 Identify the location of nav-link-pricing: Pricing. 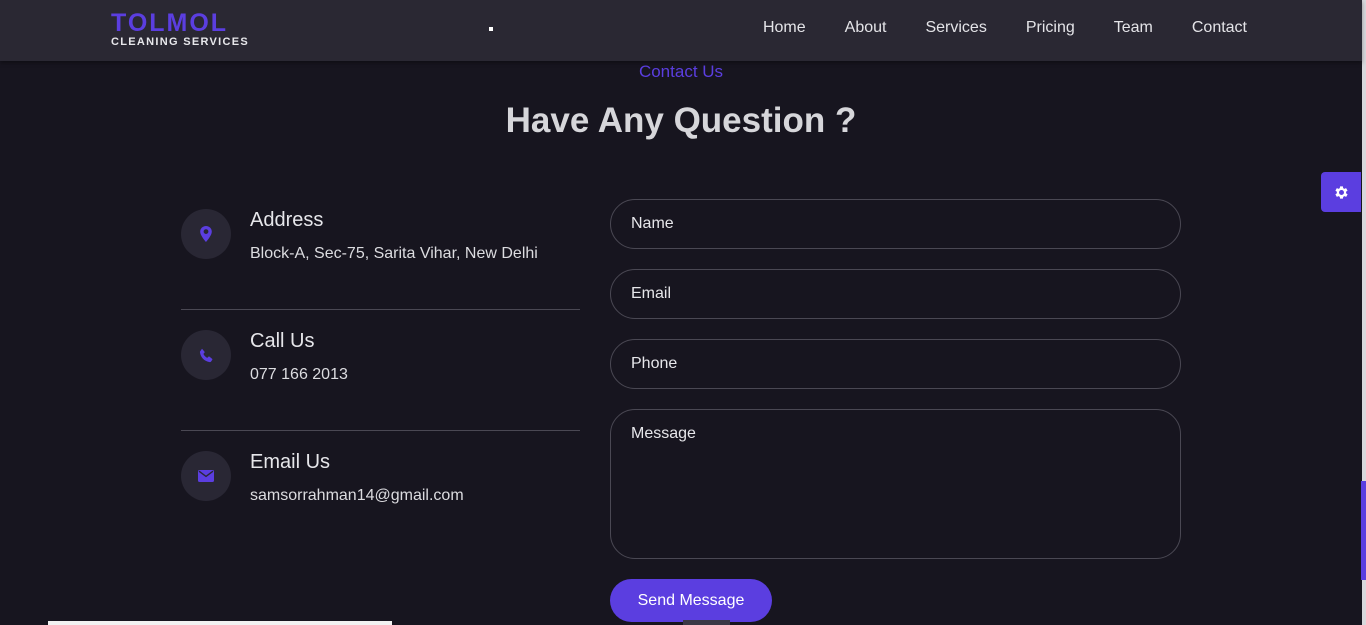
(1050, 28).